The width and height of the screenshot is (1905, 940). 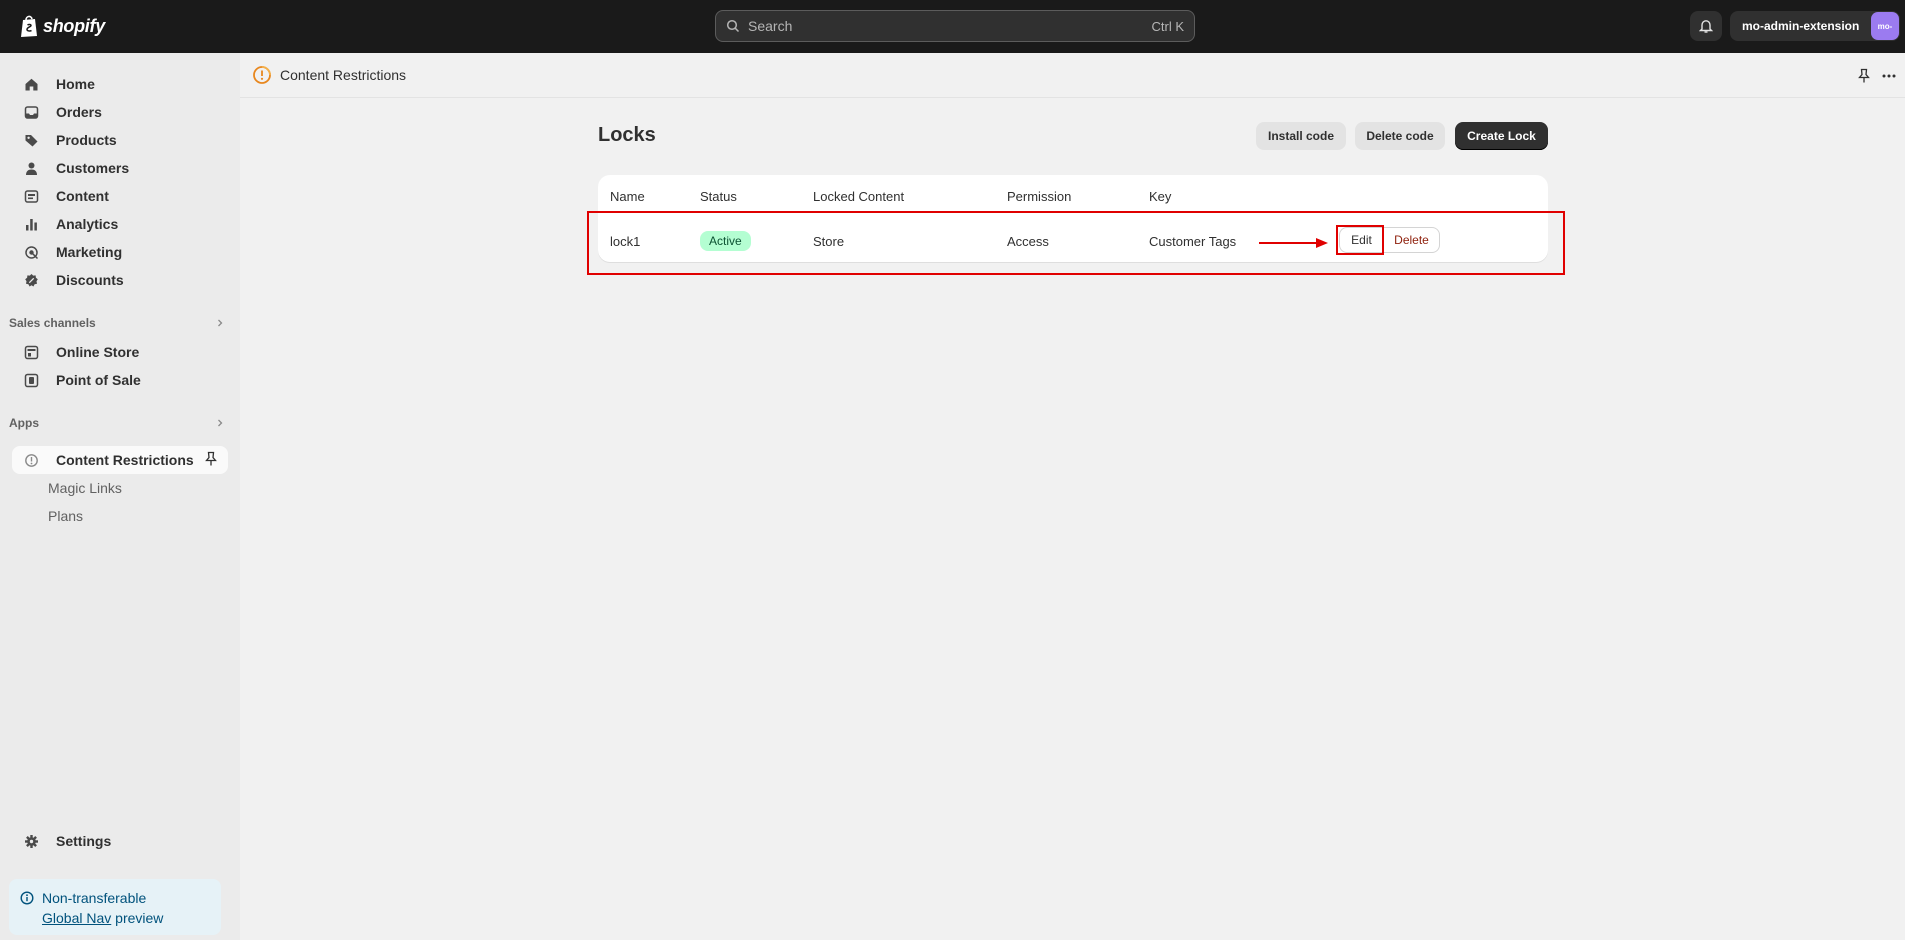 I want to click on app-header: Content Restrictions, so click(x=1072, y=75).